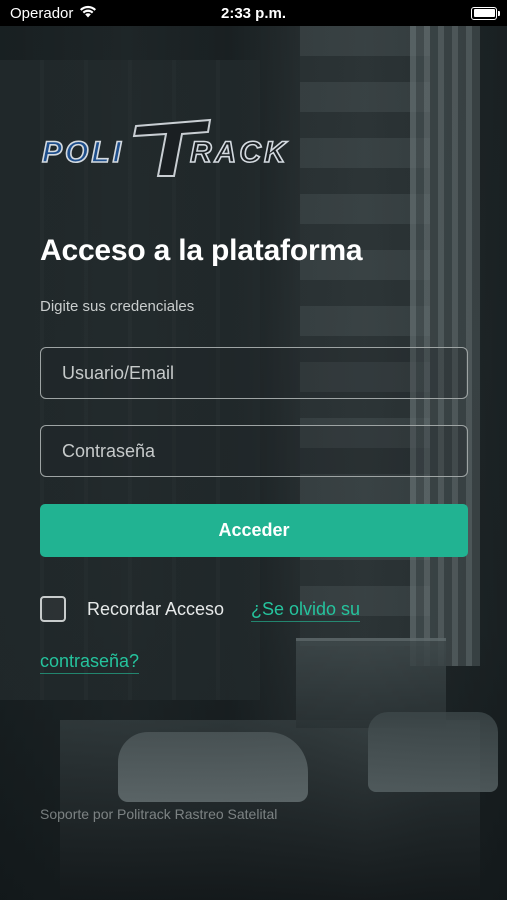 This screenshot has height=900, width=507. What do you see at coordinates (42, 13) in the screenshot?
I see `carrier-name: Operador` at bounding box center [42, 13].